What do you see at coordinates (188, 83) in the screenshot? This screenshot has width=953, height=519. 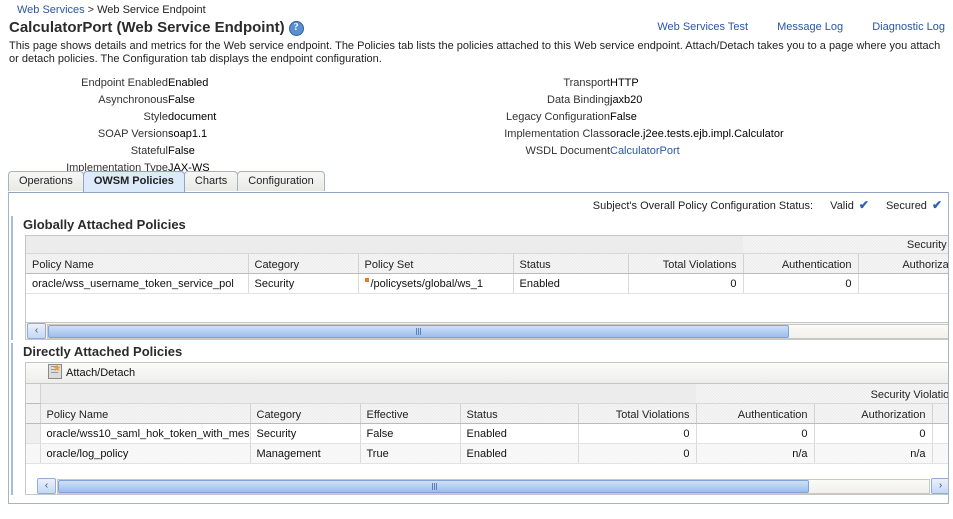 I see `property-value: Enabled` at bounding box center [188, 83].